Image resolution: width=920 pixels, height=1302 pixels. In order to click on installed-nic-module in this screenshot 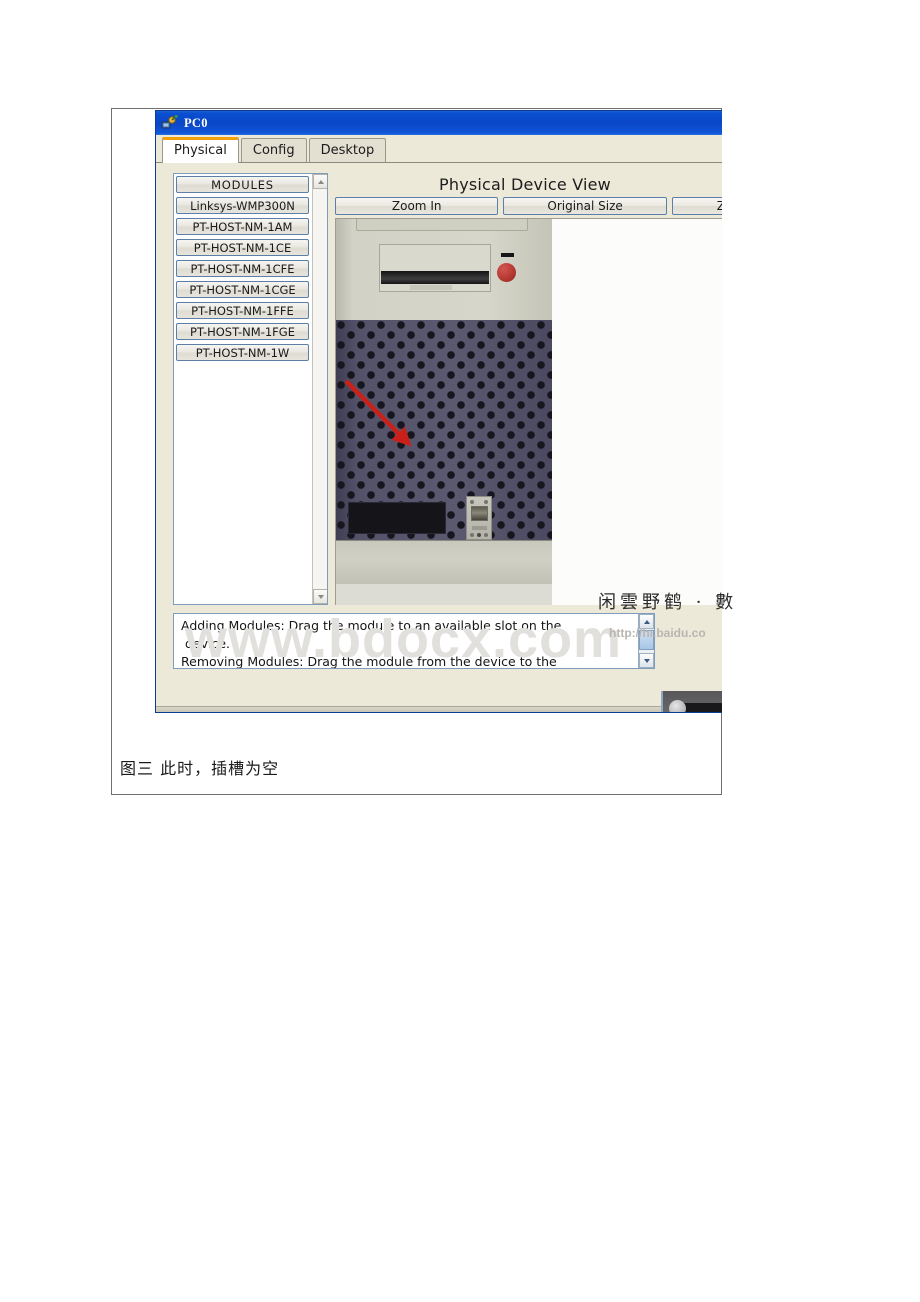, I will do `click(479, 518)`.